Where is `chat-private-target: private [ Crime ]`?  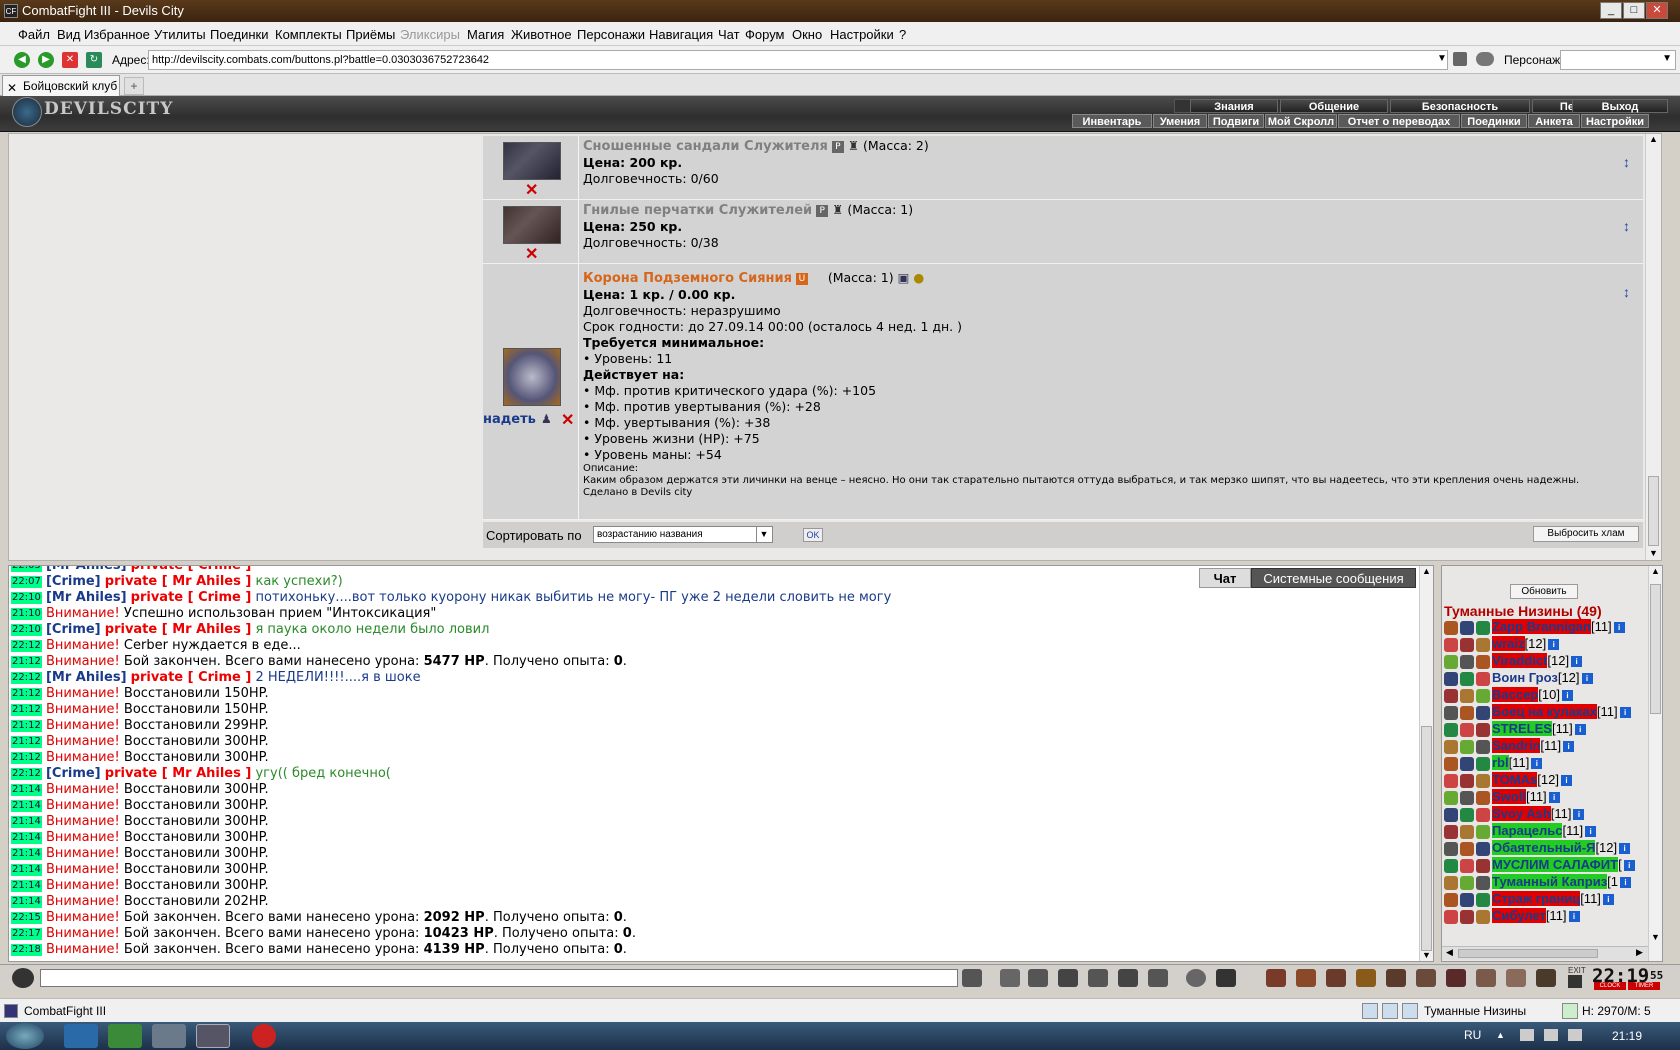 chat-private-target: private [ Crime ] is located at coordinates (191, 677).